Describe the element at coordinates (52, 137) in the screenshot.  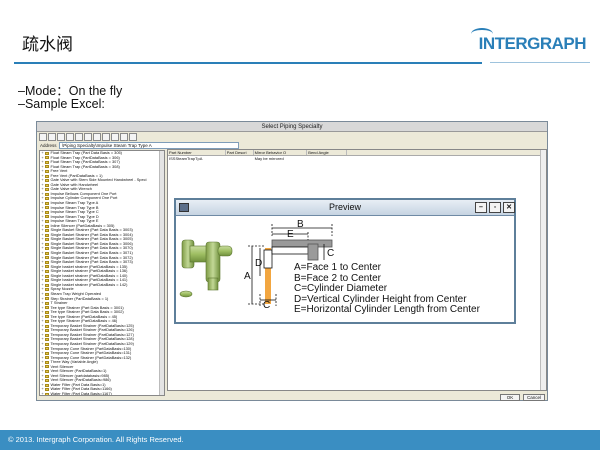
I see `forward-icon` at that location.